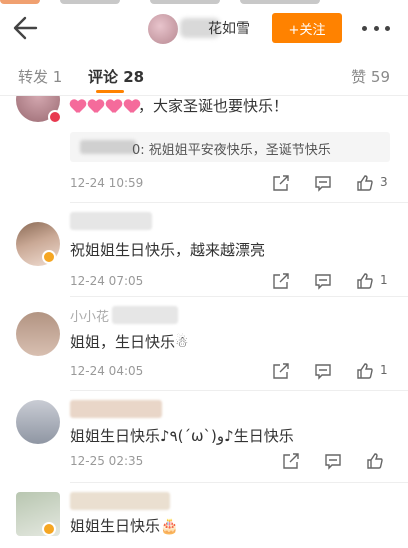 The image size is (408, 548). What do you see at coordinates (307, 28) in the screenshot?
I see `follow-button: +关注` at bounding box center [307, 28].